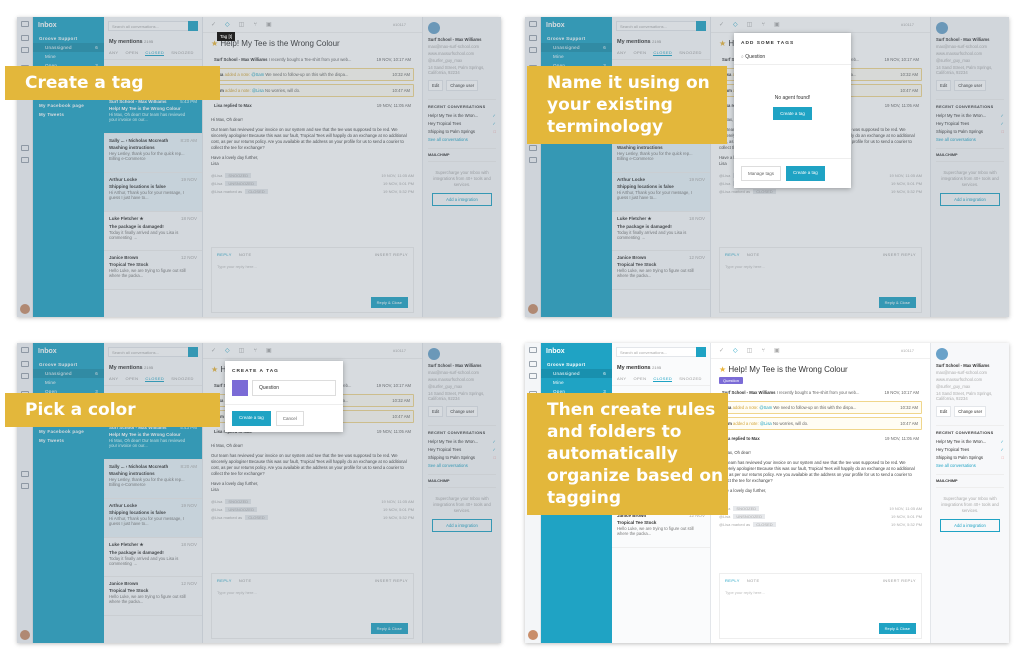 Image resolution: width=1024 pixels, height=660 pixels. Describe the element at coordinates (294, 388) in the screenshot. I see `tag-name-input: Question` at that location.